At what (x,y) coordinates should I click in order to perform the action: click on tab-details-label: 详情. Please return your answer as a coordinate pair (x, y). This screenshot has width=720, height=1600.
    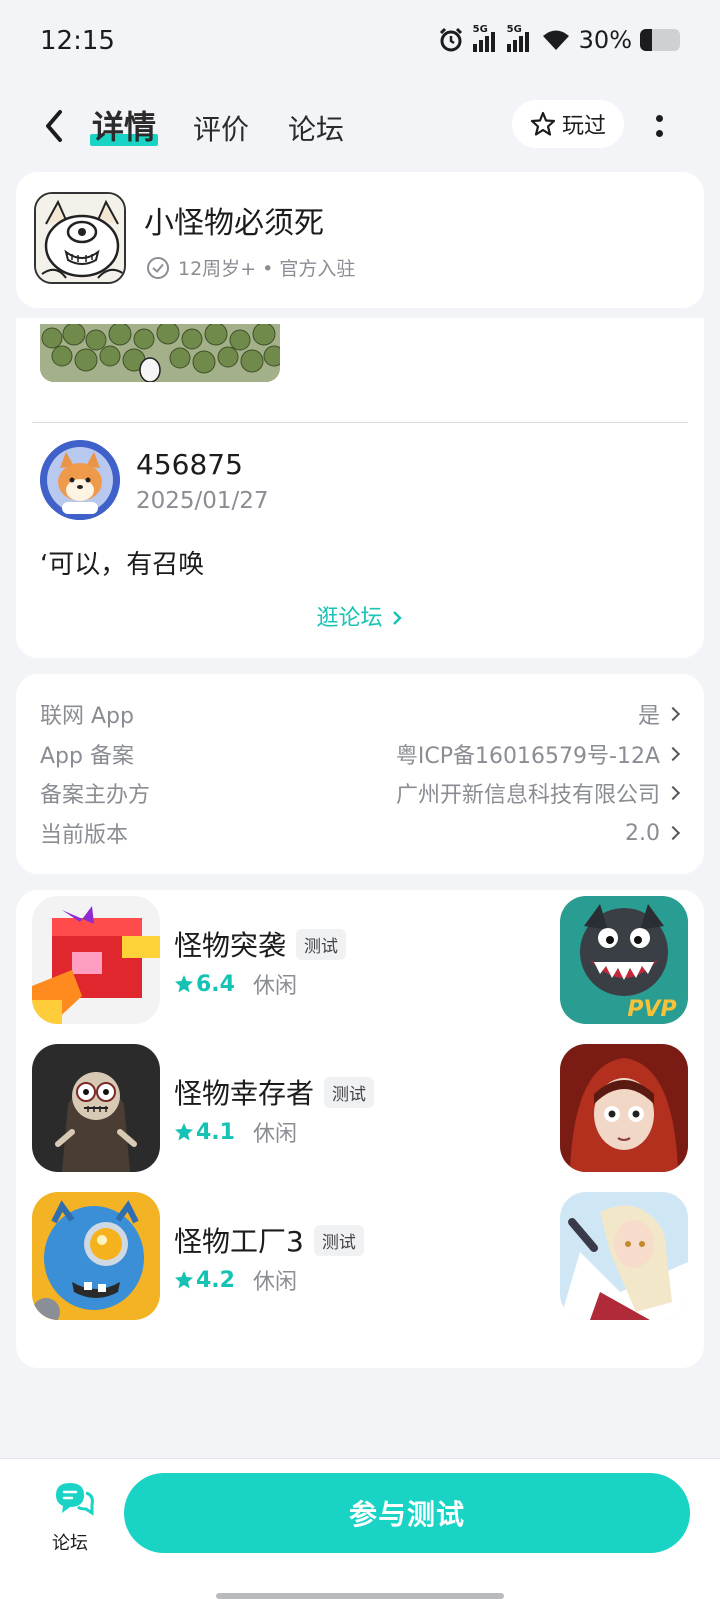
    Looking at the image, I should click on (124, 127).